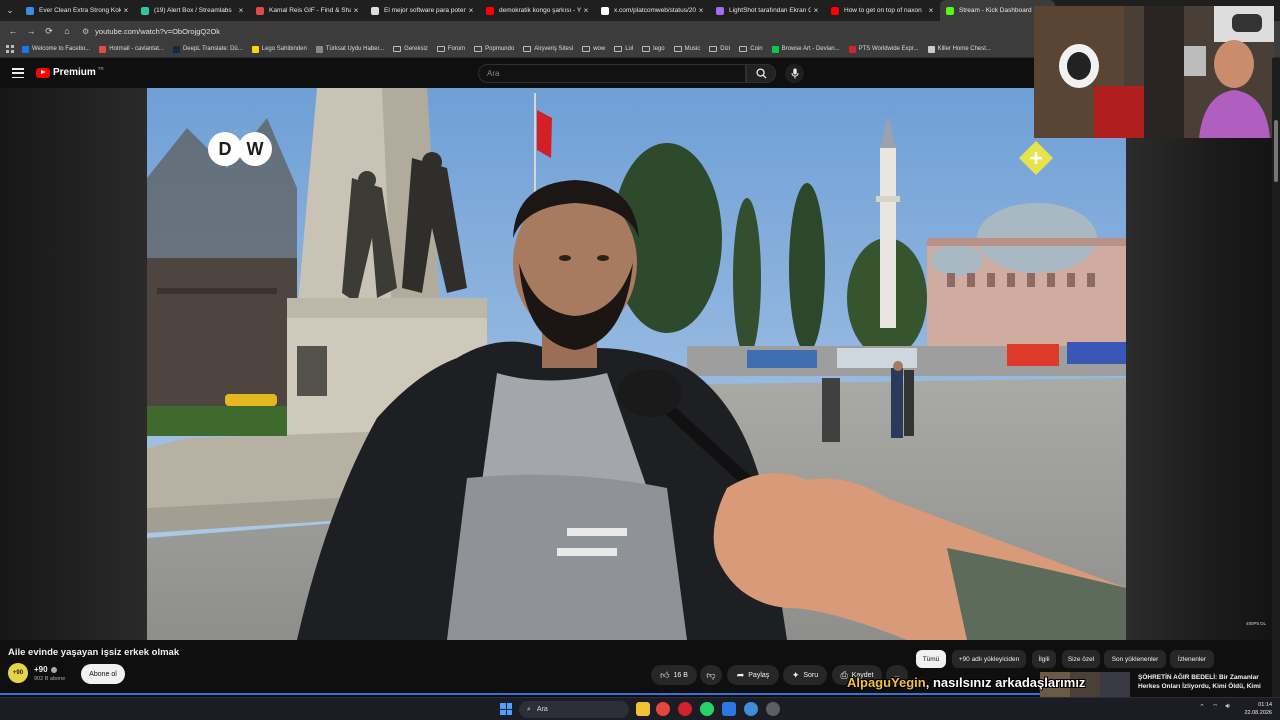  I want to click on apps-icon, so click(10, 49).